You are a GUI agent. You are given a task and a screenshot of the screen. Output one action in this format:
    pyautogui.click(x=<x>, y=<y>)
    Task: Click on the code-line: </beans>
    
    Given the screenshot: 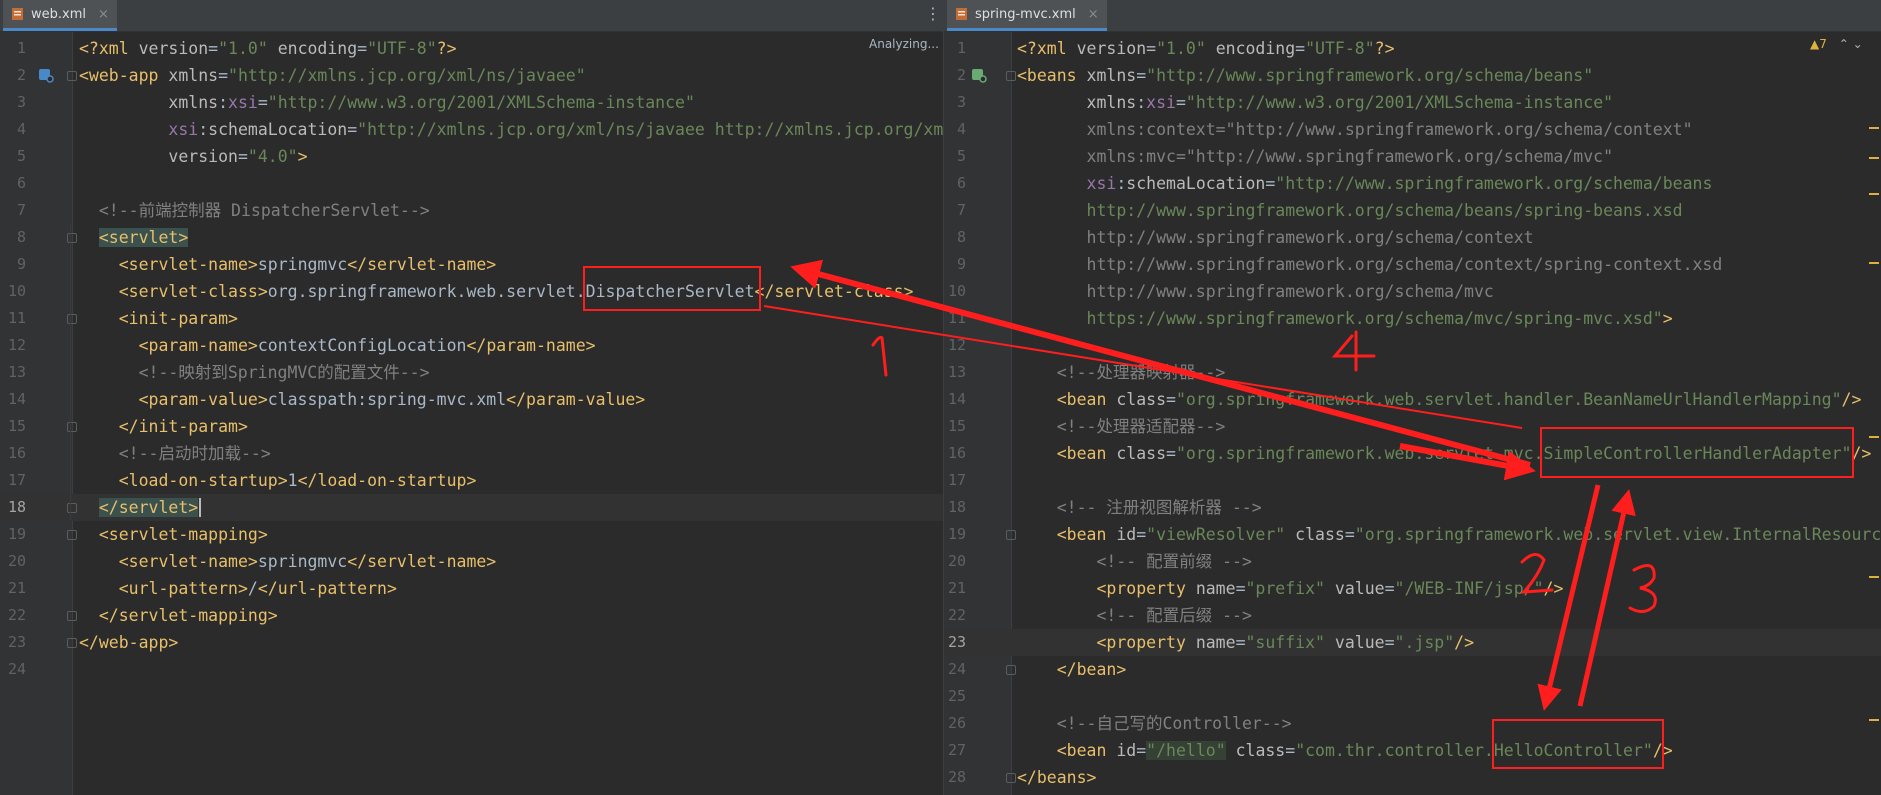 What is the action you would take?
    pyautogui.click(x=1056, y=777)
    